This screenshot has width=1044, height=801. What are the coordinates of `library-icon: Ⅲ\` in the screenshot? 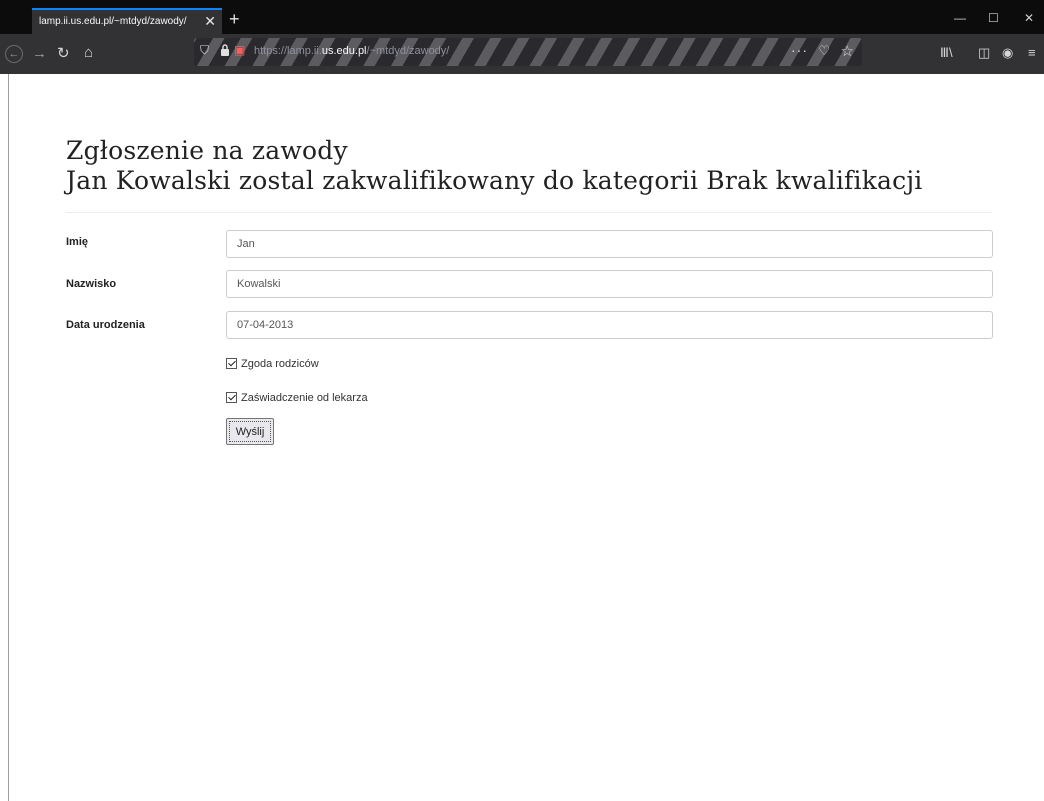 It's located at (946, 53).